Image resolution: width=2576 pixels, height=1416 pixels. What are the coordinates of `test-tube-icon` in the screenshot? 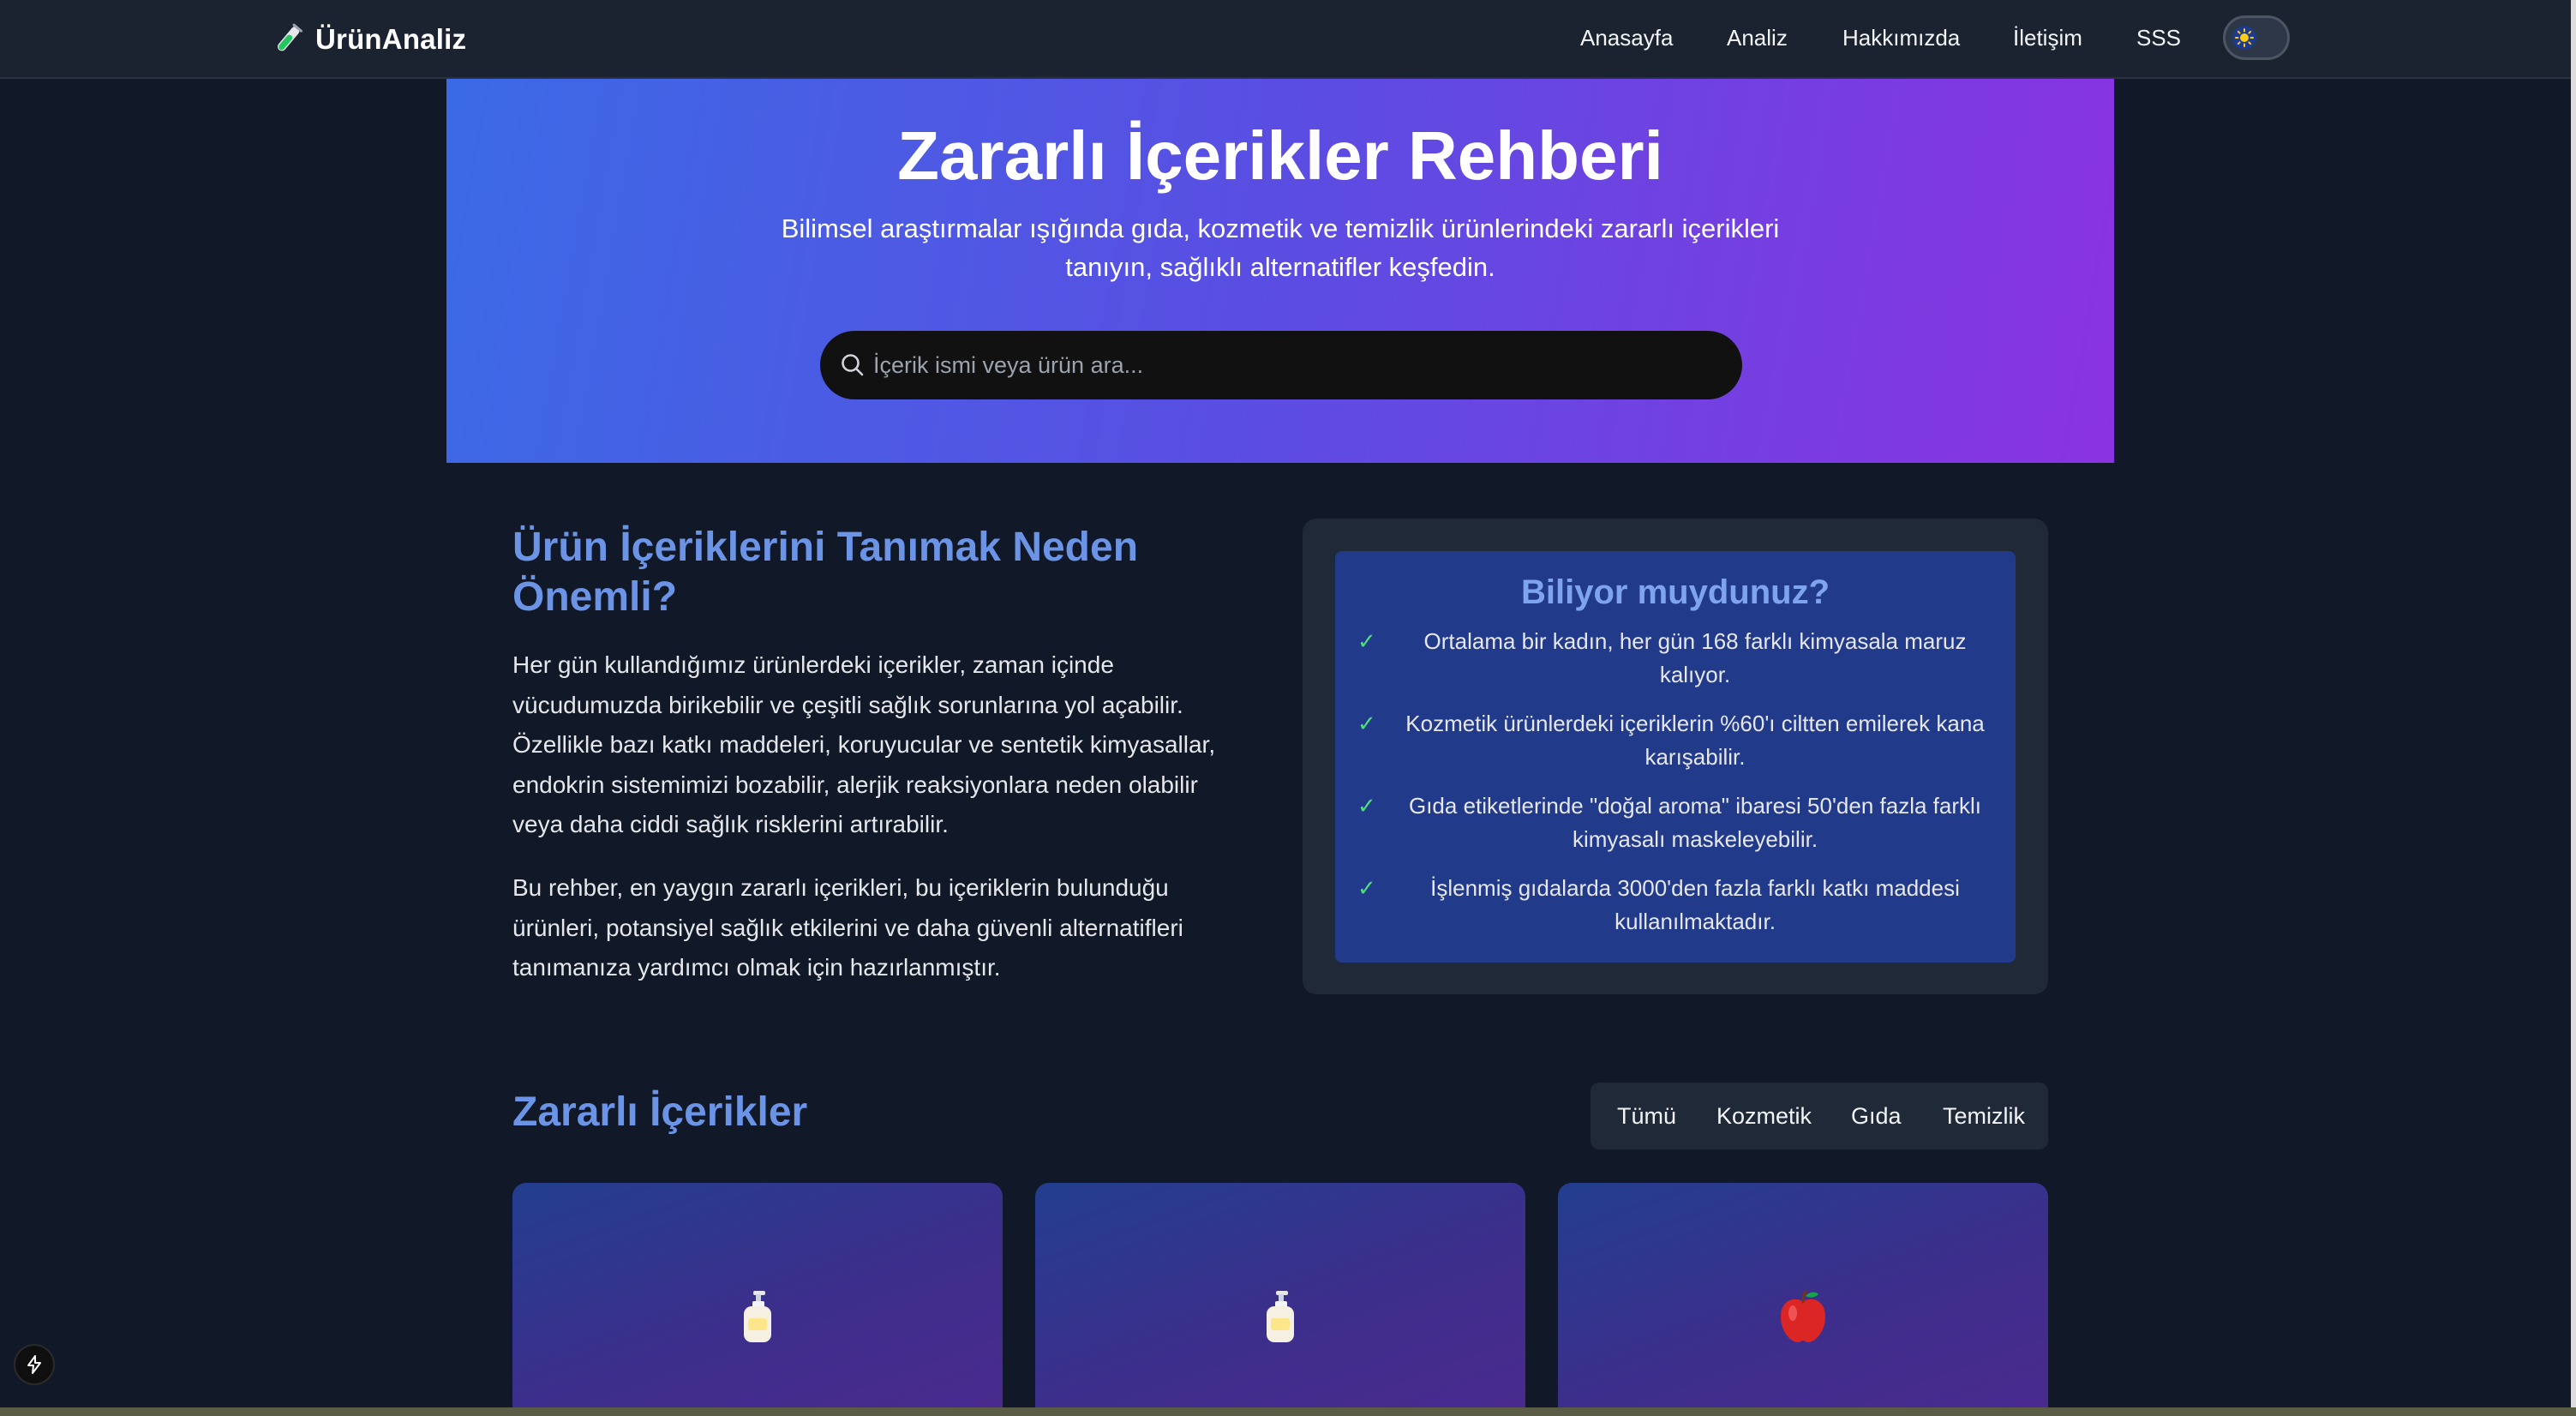 It's located at (290, 37).